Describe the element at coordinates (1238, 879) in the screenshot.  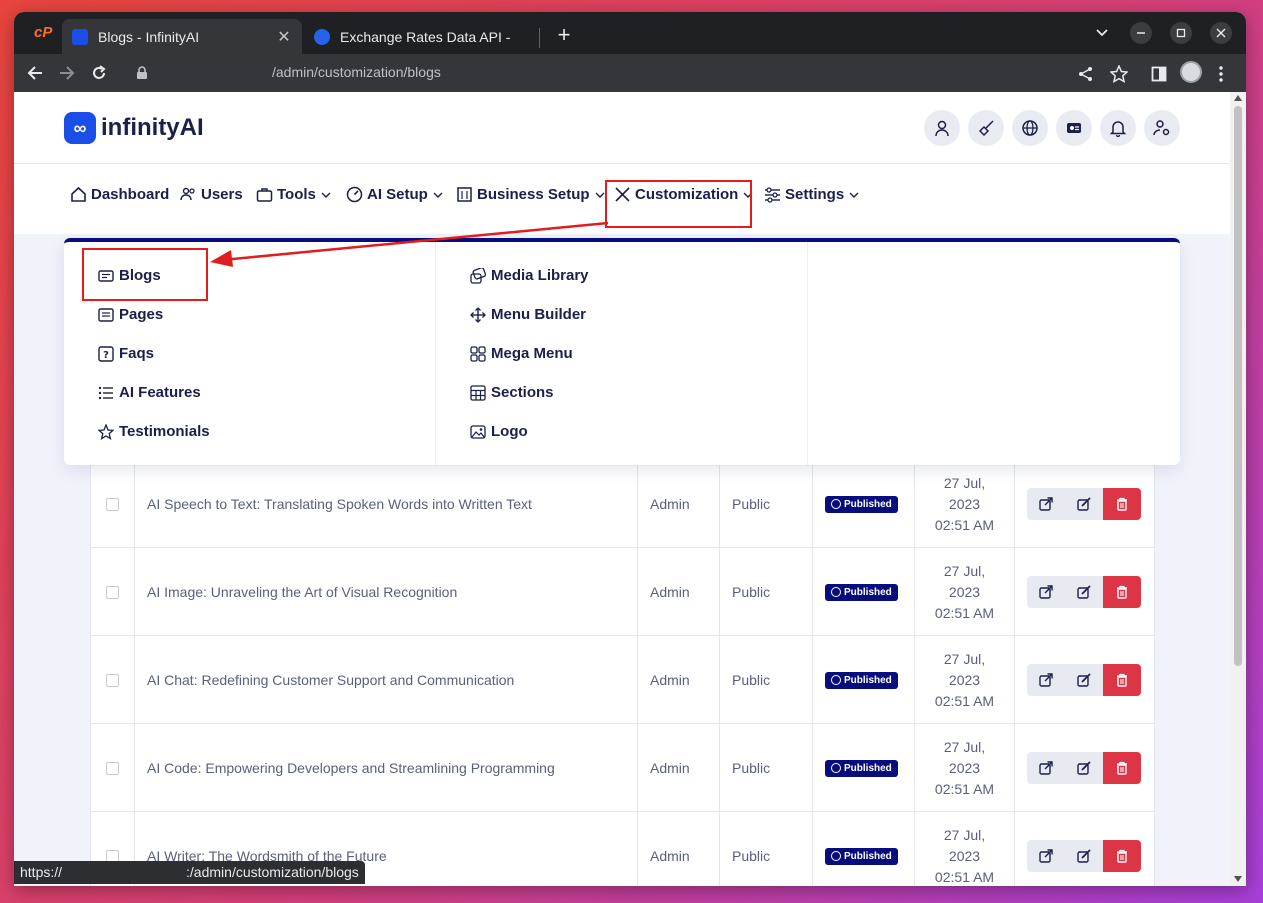
I see `scroll-down-icon` at that location.